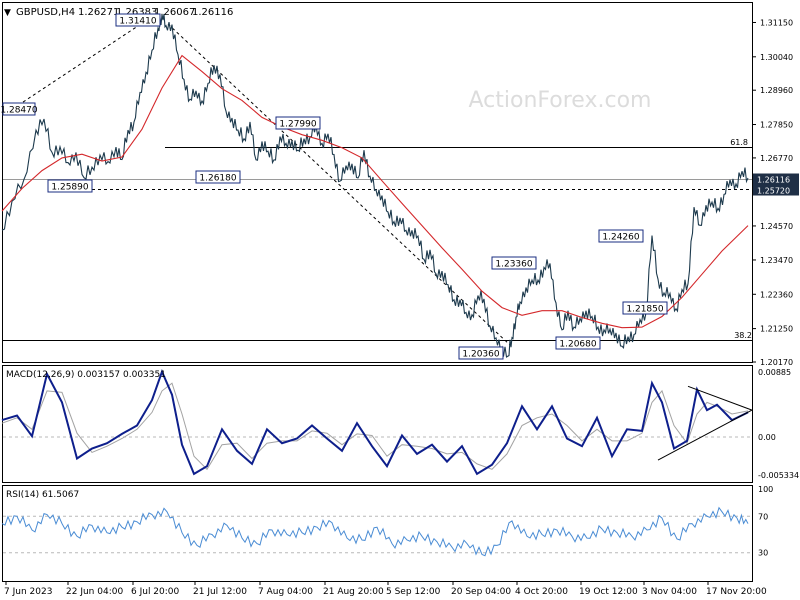  What do you see at coordinates (773, 180) in the screenshot?
I see `last-price-label: 1.26116` at bounding box center [773, 180].